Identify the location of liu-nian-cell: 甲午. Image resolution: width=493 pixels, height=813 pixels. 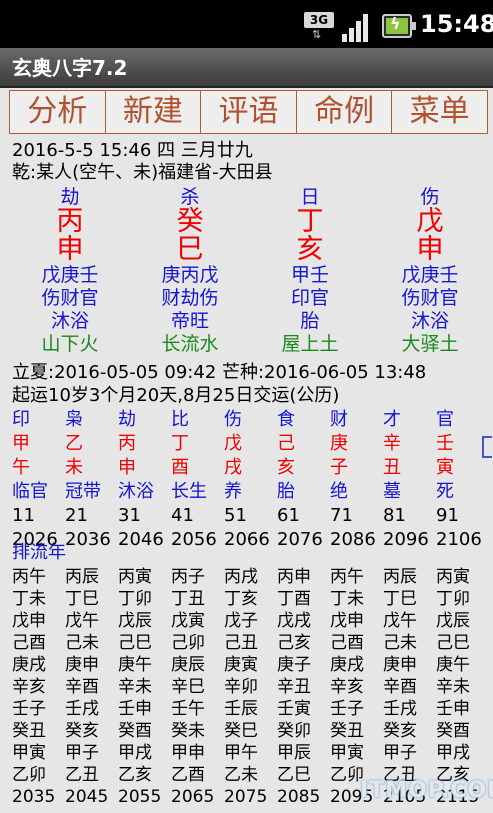
(241, 753).